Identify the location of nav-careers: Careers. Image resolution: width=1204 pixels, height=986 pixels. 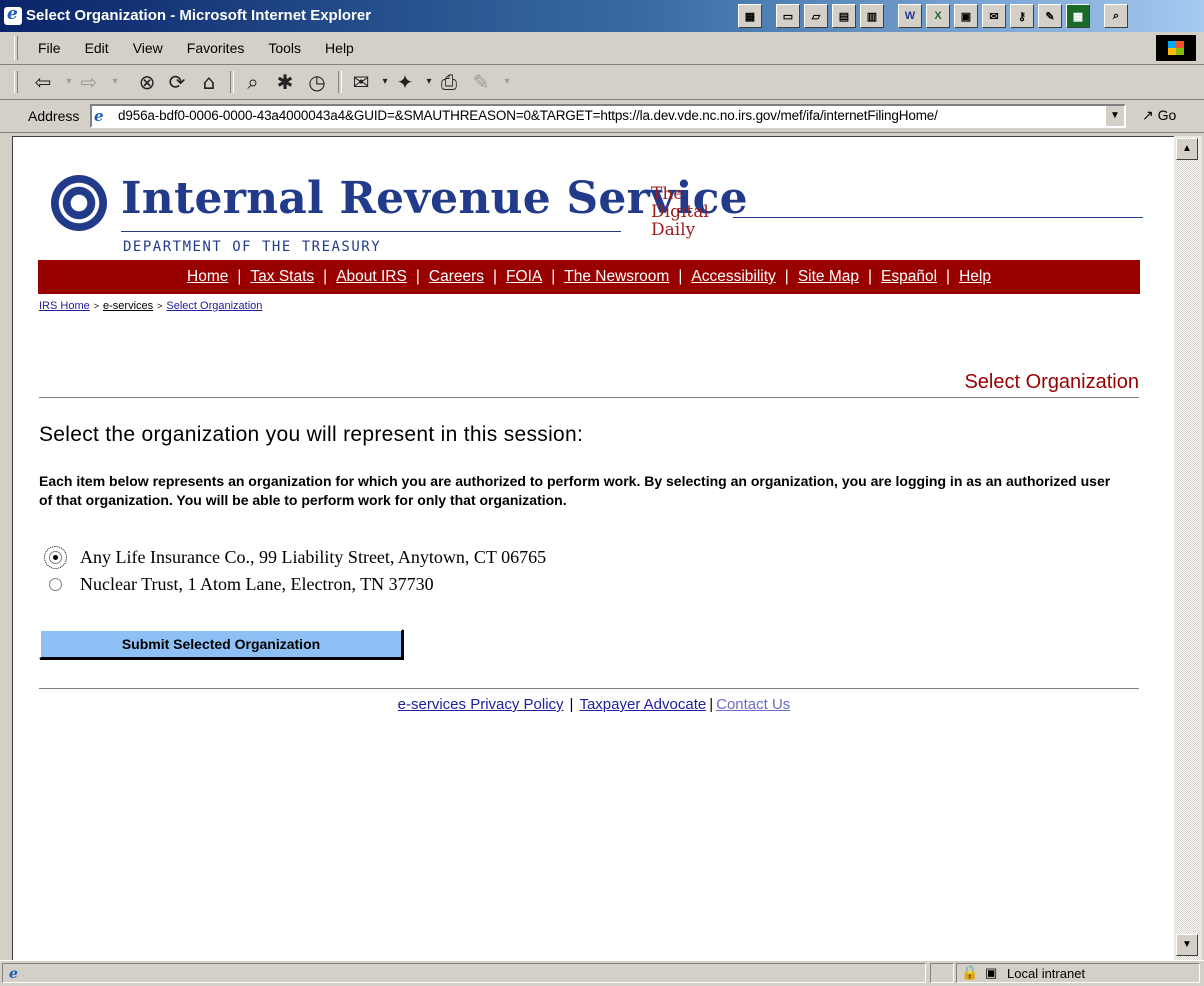
(456, 277).